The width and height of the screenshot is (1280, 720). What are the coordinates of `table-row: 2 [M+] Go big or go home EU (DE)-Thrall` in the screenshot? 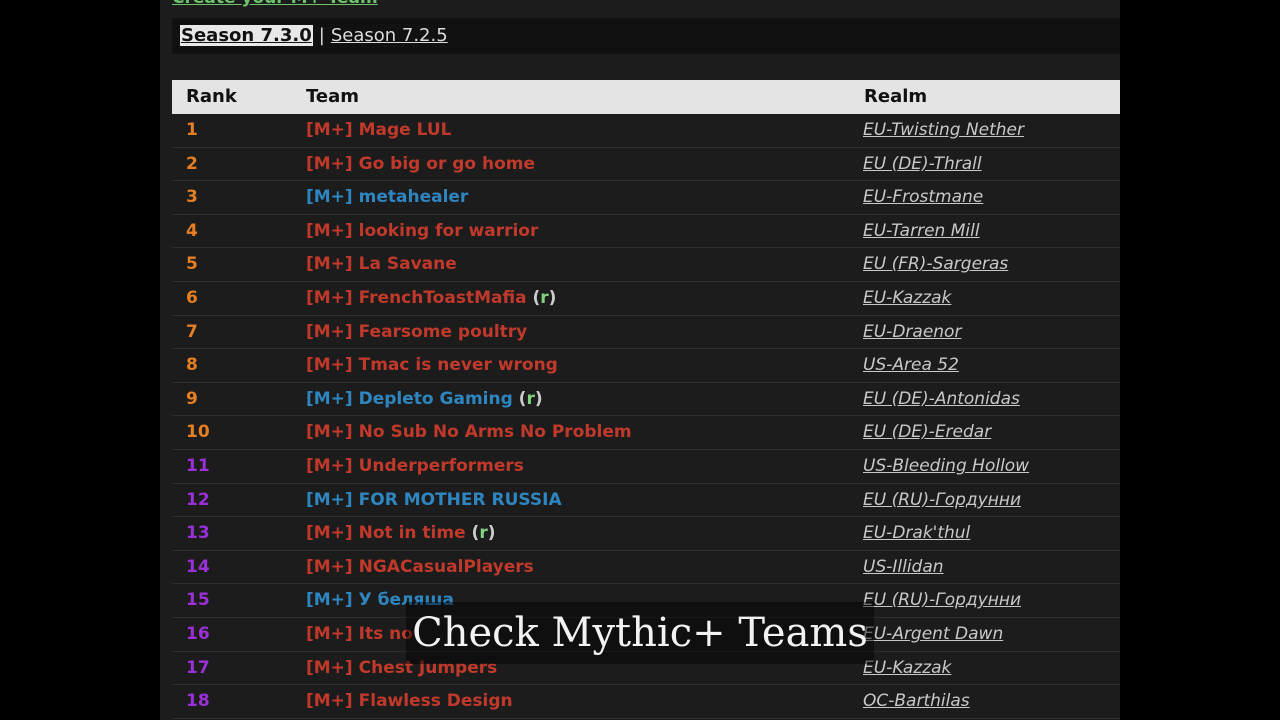 It's located at (646, 165).